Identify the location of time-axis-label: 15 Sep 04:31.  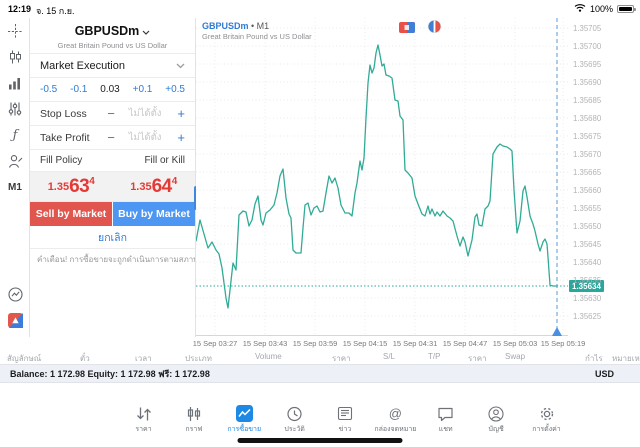
(415, 343).